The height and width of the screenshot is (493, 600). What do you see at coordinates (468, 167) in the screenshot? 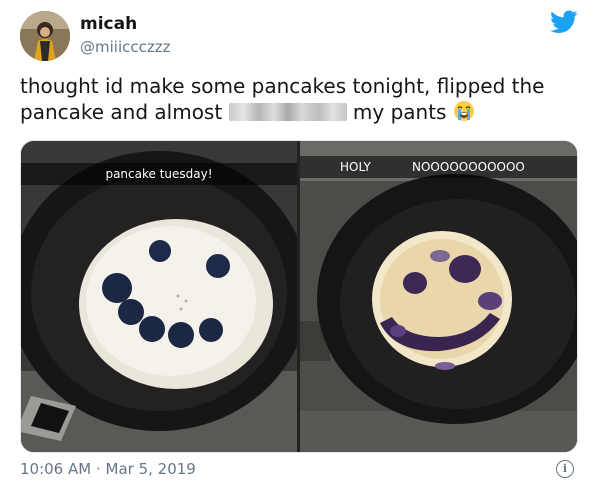
I see `snap-caption-no: NOOOOOOOOOOO` at bounding box center [468, 167].